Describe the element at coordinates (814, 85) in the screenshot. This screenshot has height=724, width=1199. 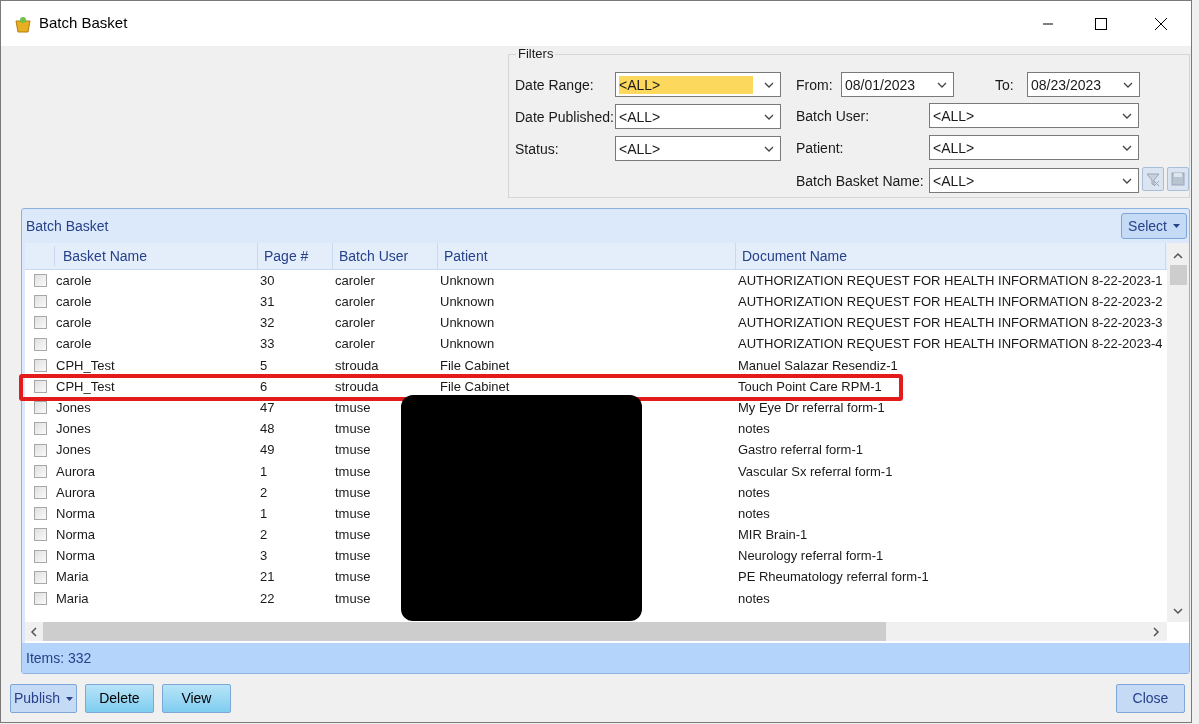
I see `field-label: From:` at that location.